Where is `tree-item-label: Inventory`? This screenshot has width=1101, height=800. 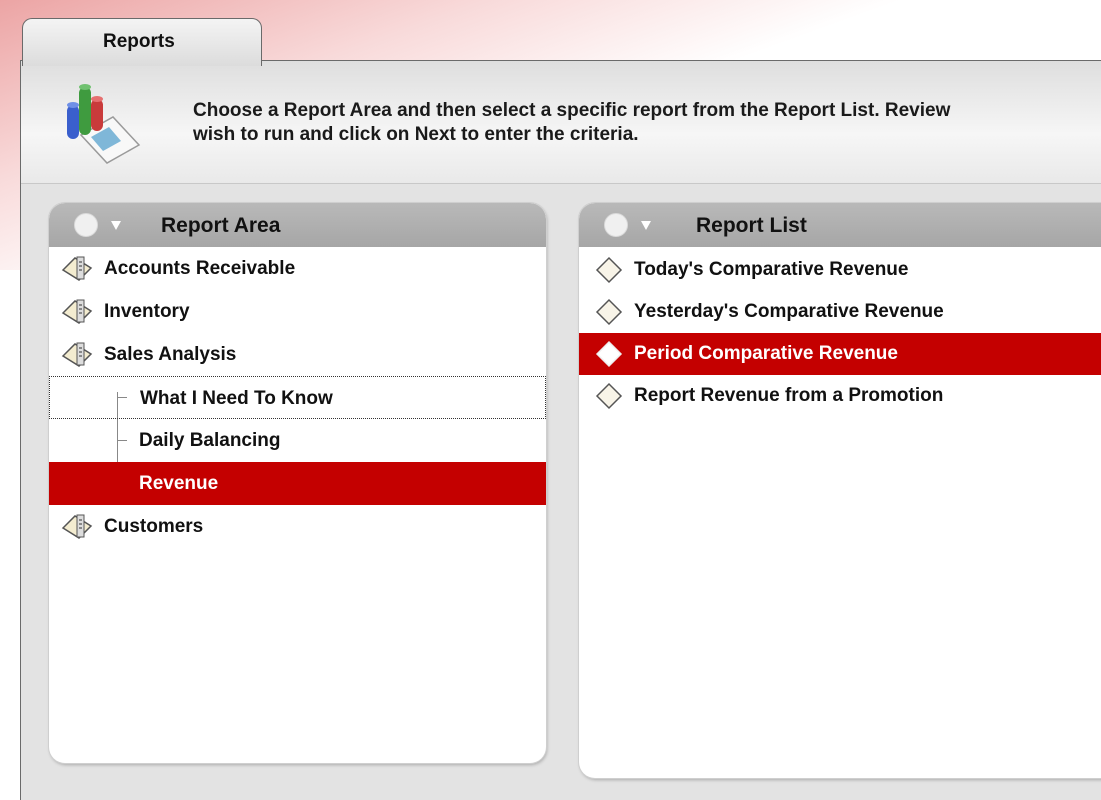
tree-item-label: Inventory is located at coordinates (147, 311).